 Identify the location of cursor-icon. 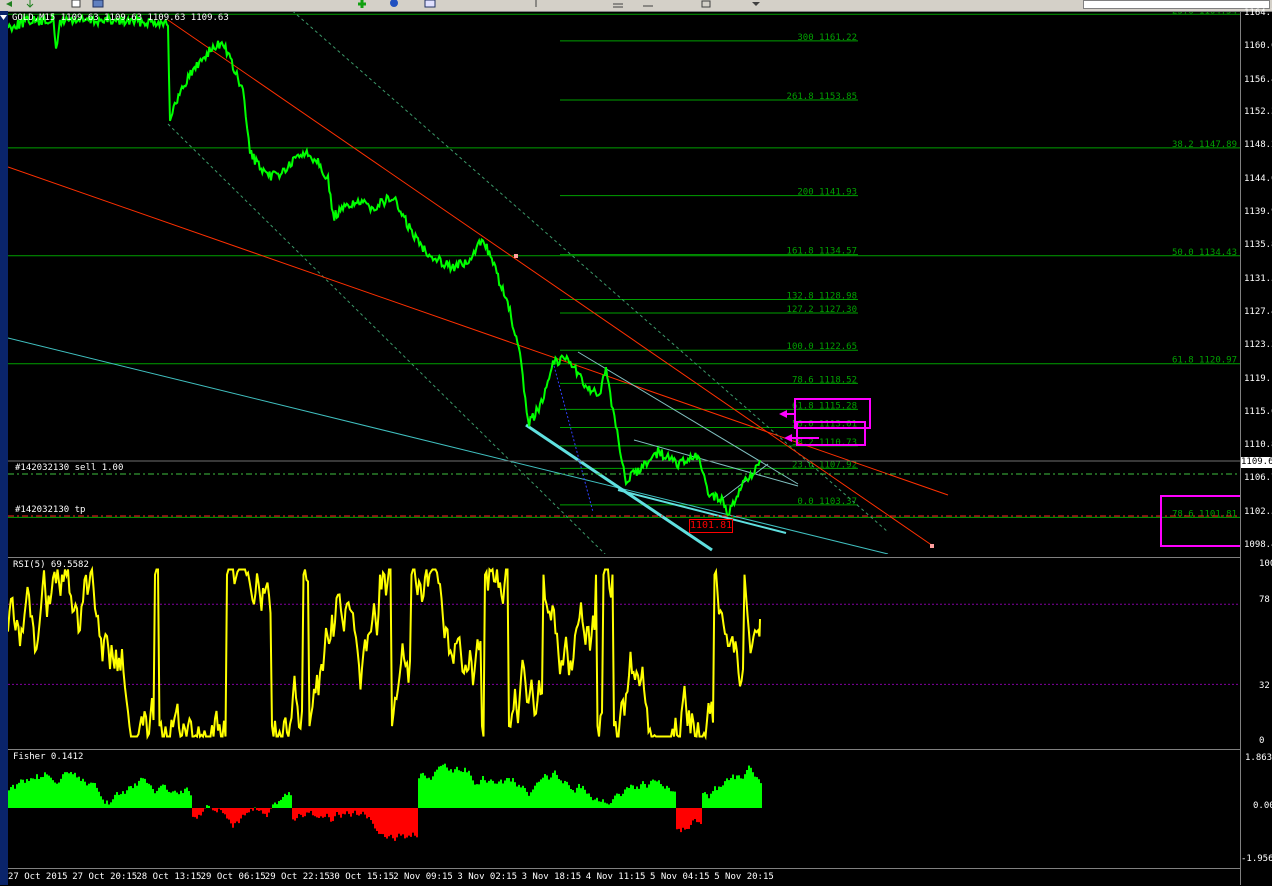
(536, 4).